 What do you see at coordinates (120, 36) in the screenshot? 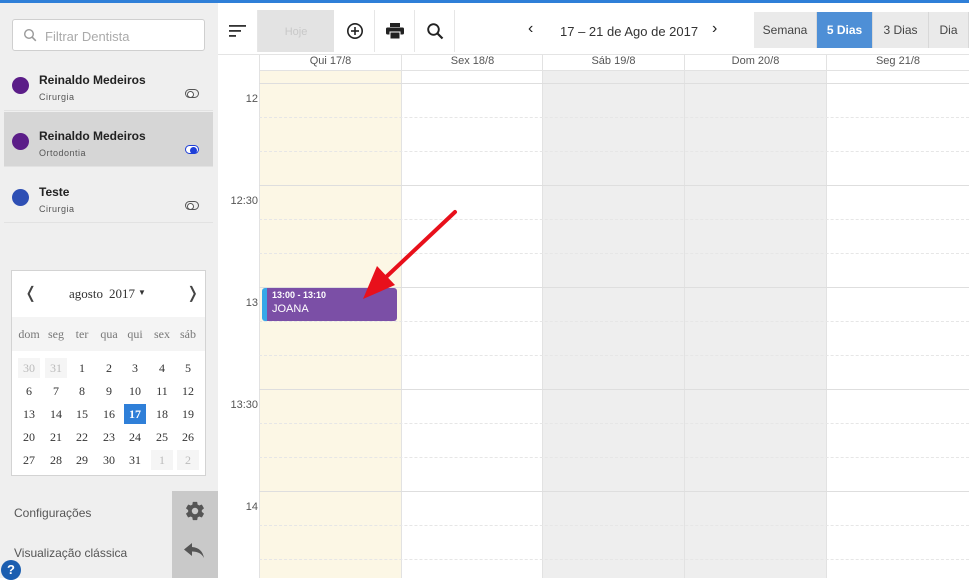
I see `dentist-filter-input` at bounding box center [120, 36].